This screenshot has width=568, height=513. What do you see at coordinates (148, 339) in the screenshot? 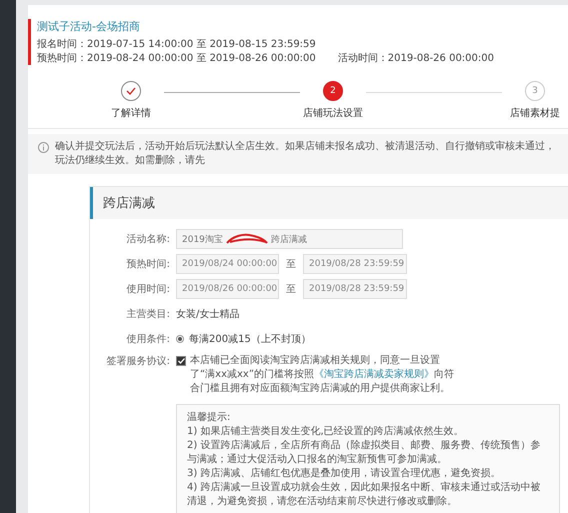
I see `field-label: 使用条件:` at bounding box center [148, 339].